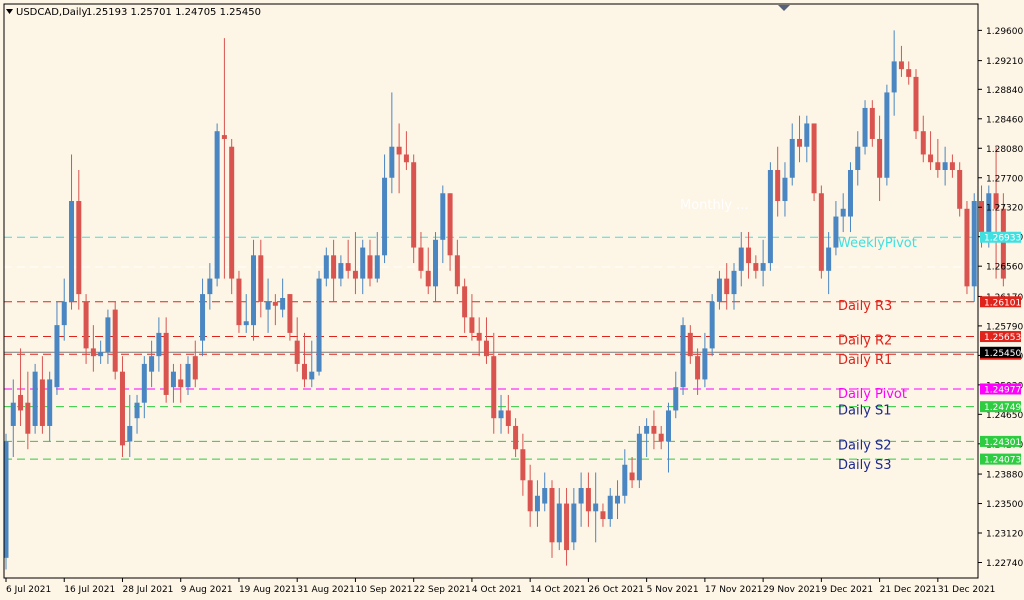  I want to click on x-tick-label: 6 Jul 2021, so click(28, 590).